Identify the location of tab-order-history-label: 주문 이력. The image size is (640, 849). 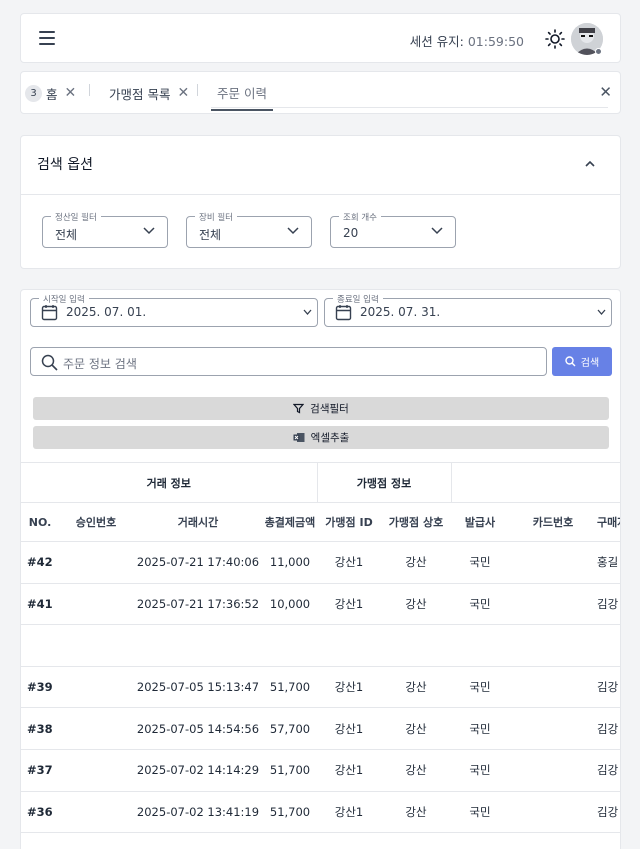
(242, 93).